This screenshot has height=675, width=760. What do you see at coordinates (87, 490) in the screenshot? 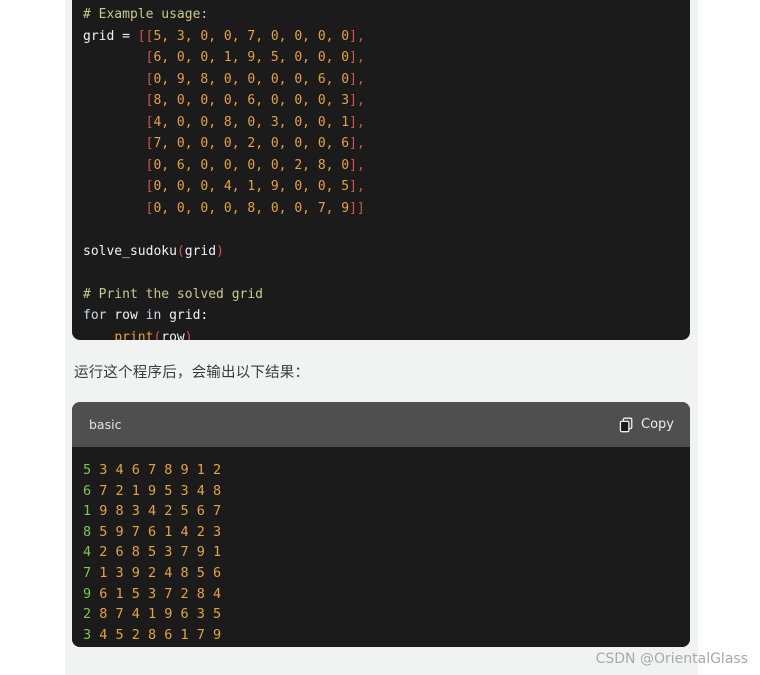
I see `output-first-digit: 6` at bounding box center [87, 490].